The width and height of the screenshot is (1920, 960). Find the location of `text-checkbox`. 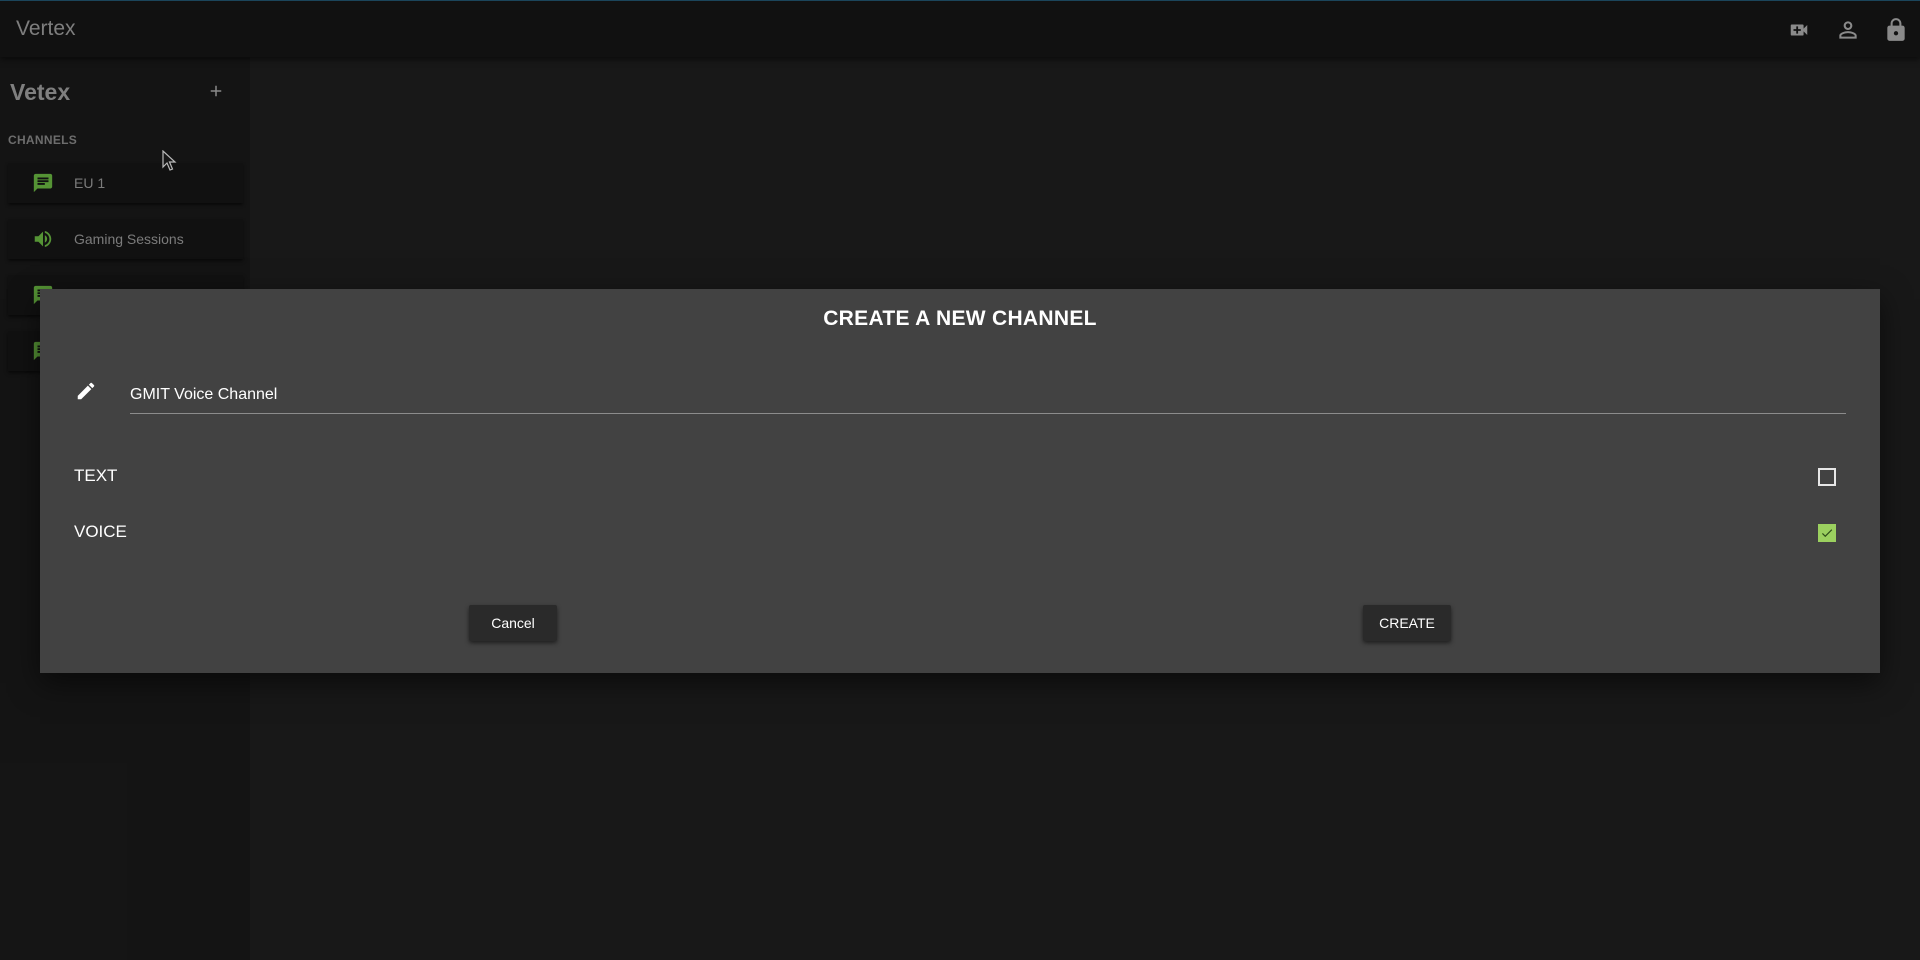

text-checkbox is located at coordinates (1827, 477).